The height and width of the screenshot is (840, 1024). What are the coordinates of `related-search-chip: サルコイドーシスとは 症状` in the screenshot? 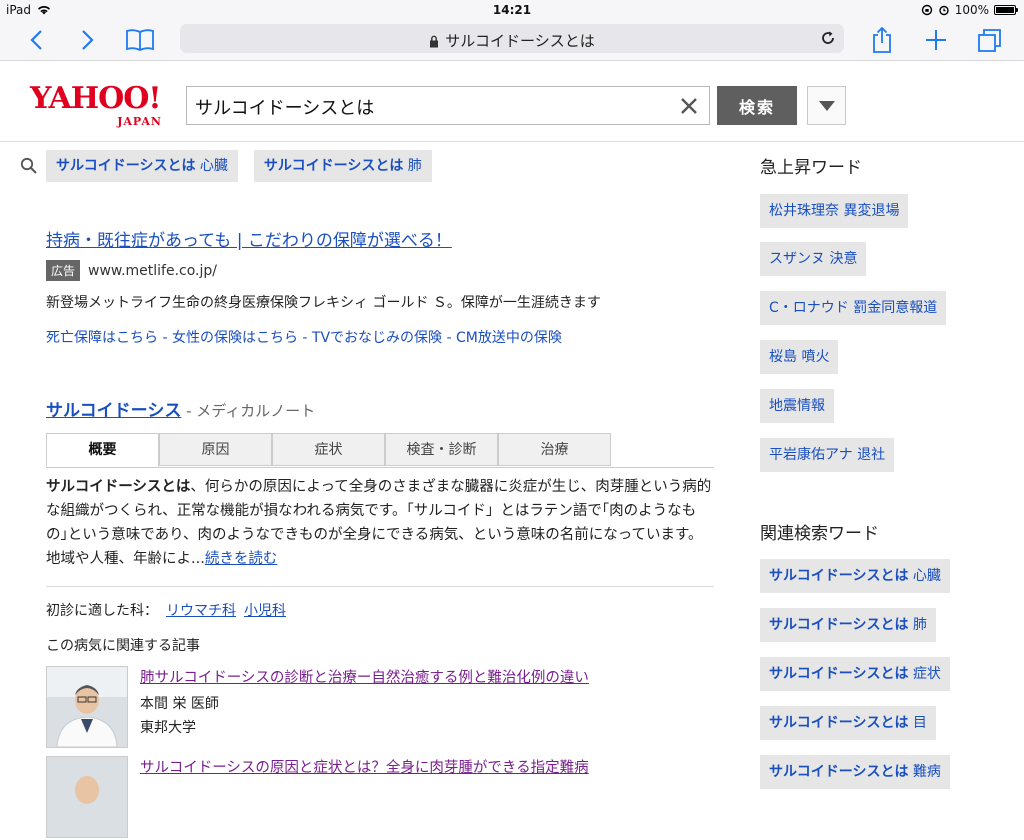 It's located at (855, 674).